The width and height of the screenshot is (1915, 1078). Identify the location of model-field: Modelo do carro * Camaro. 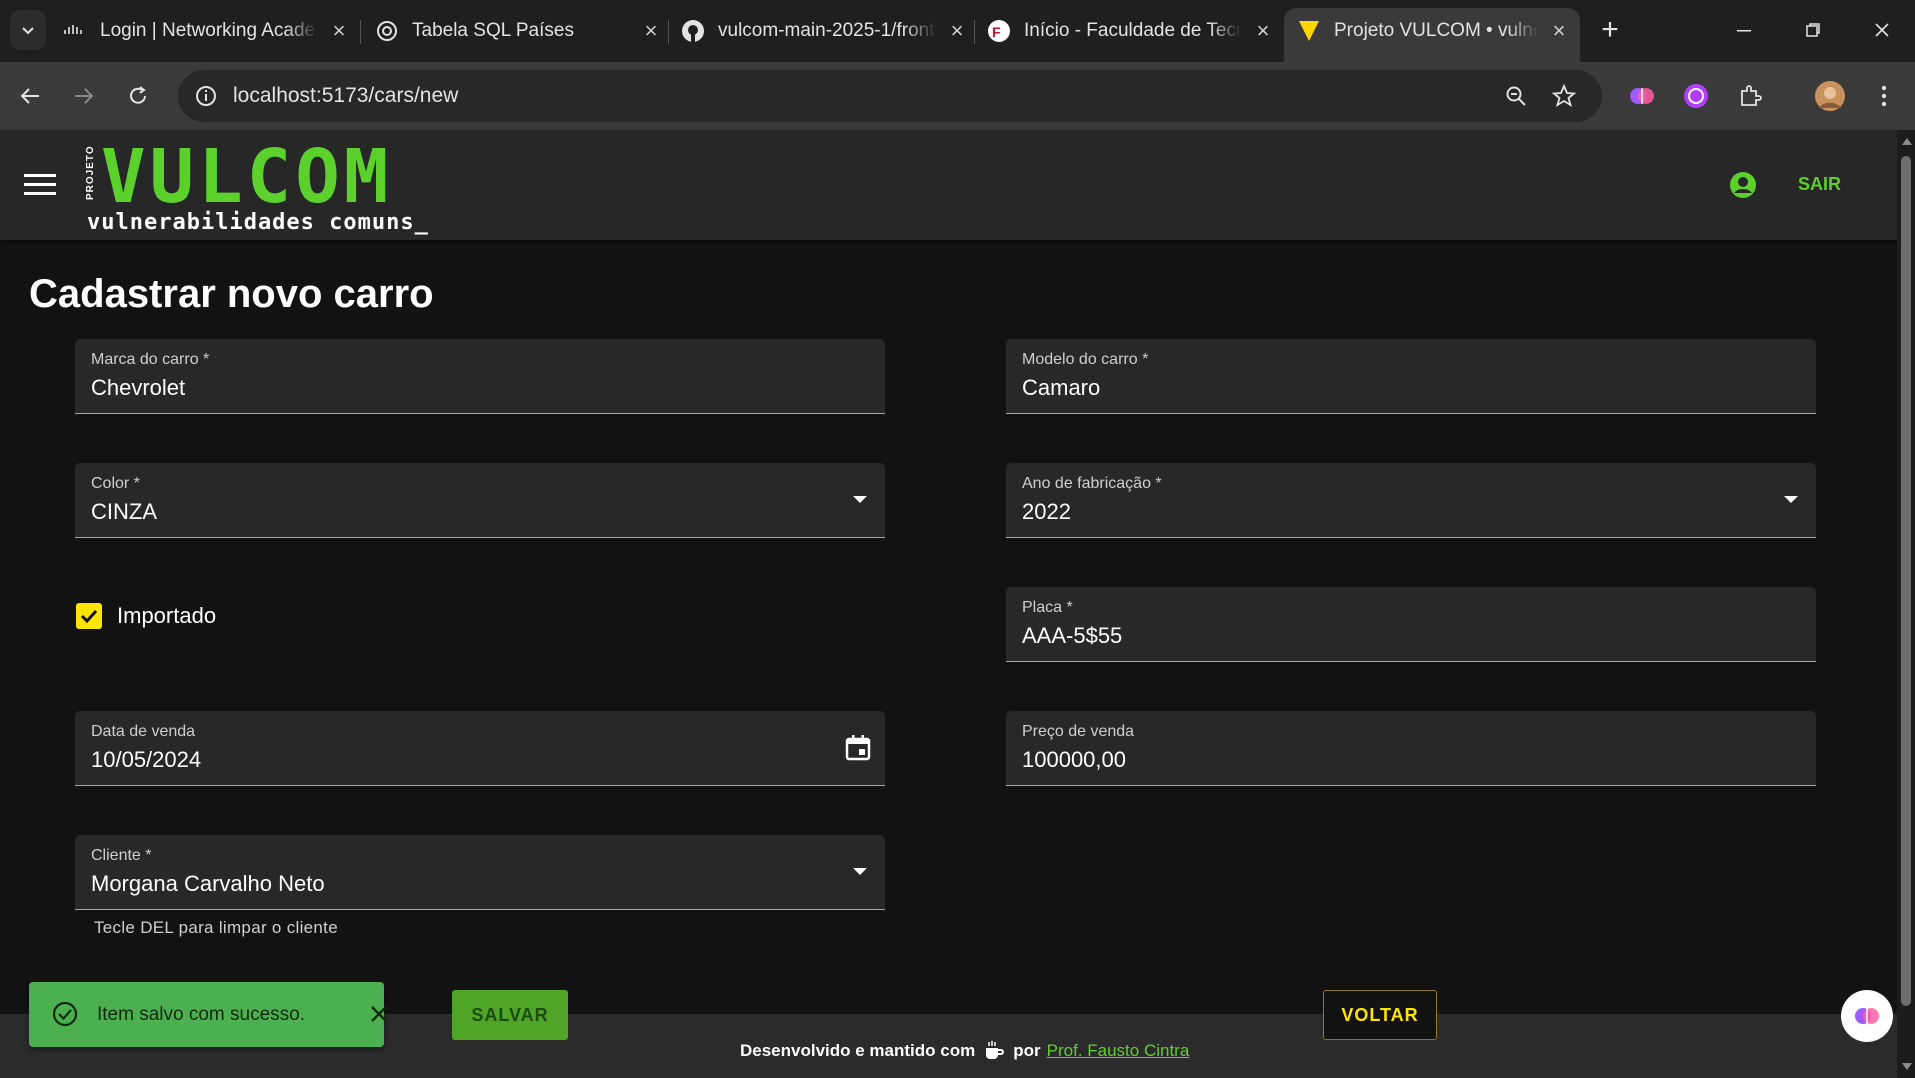
(1411, 376).